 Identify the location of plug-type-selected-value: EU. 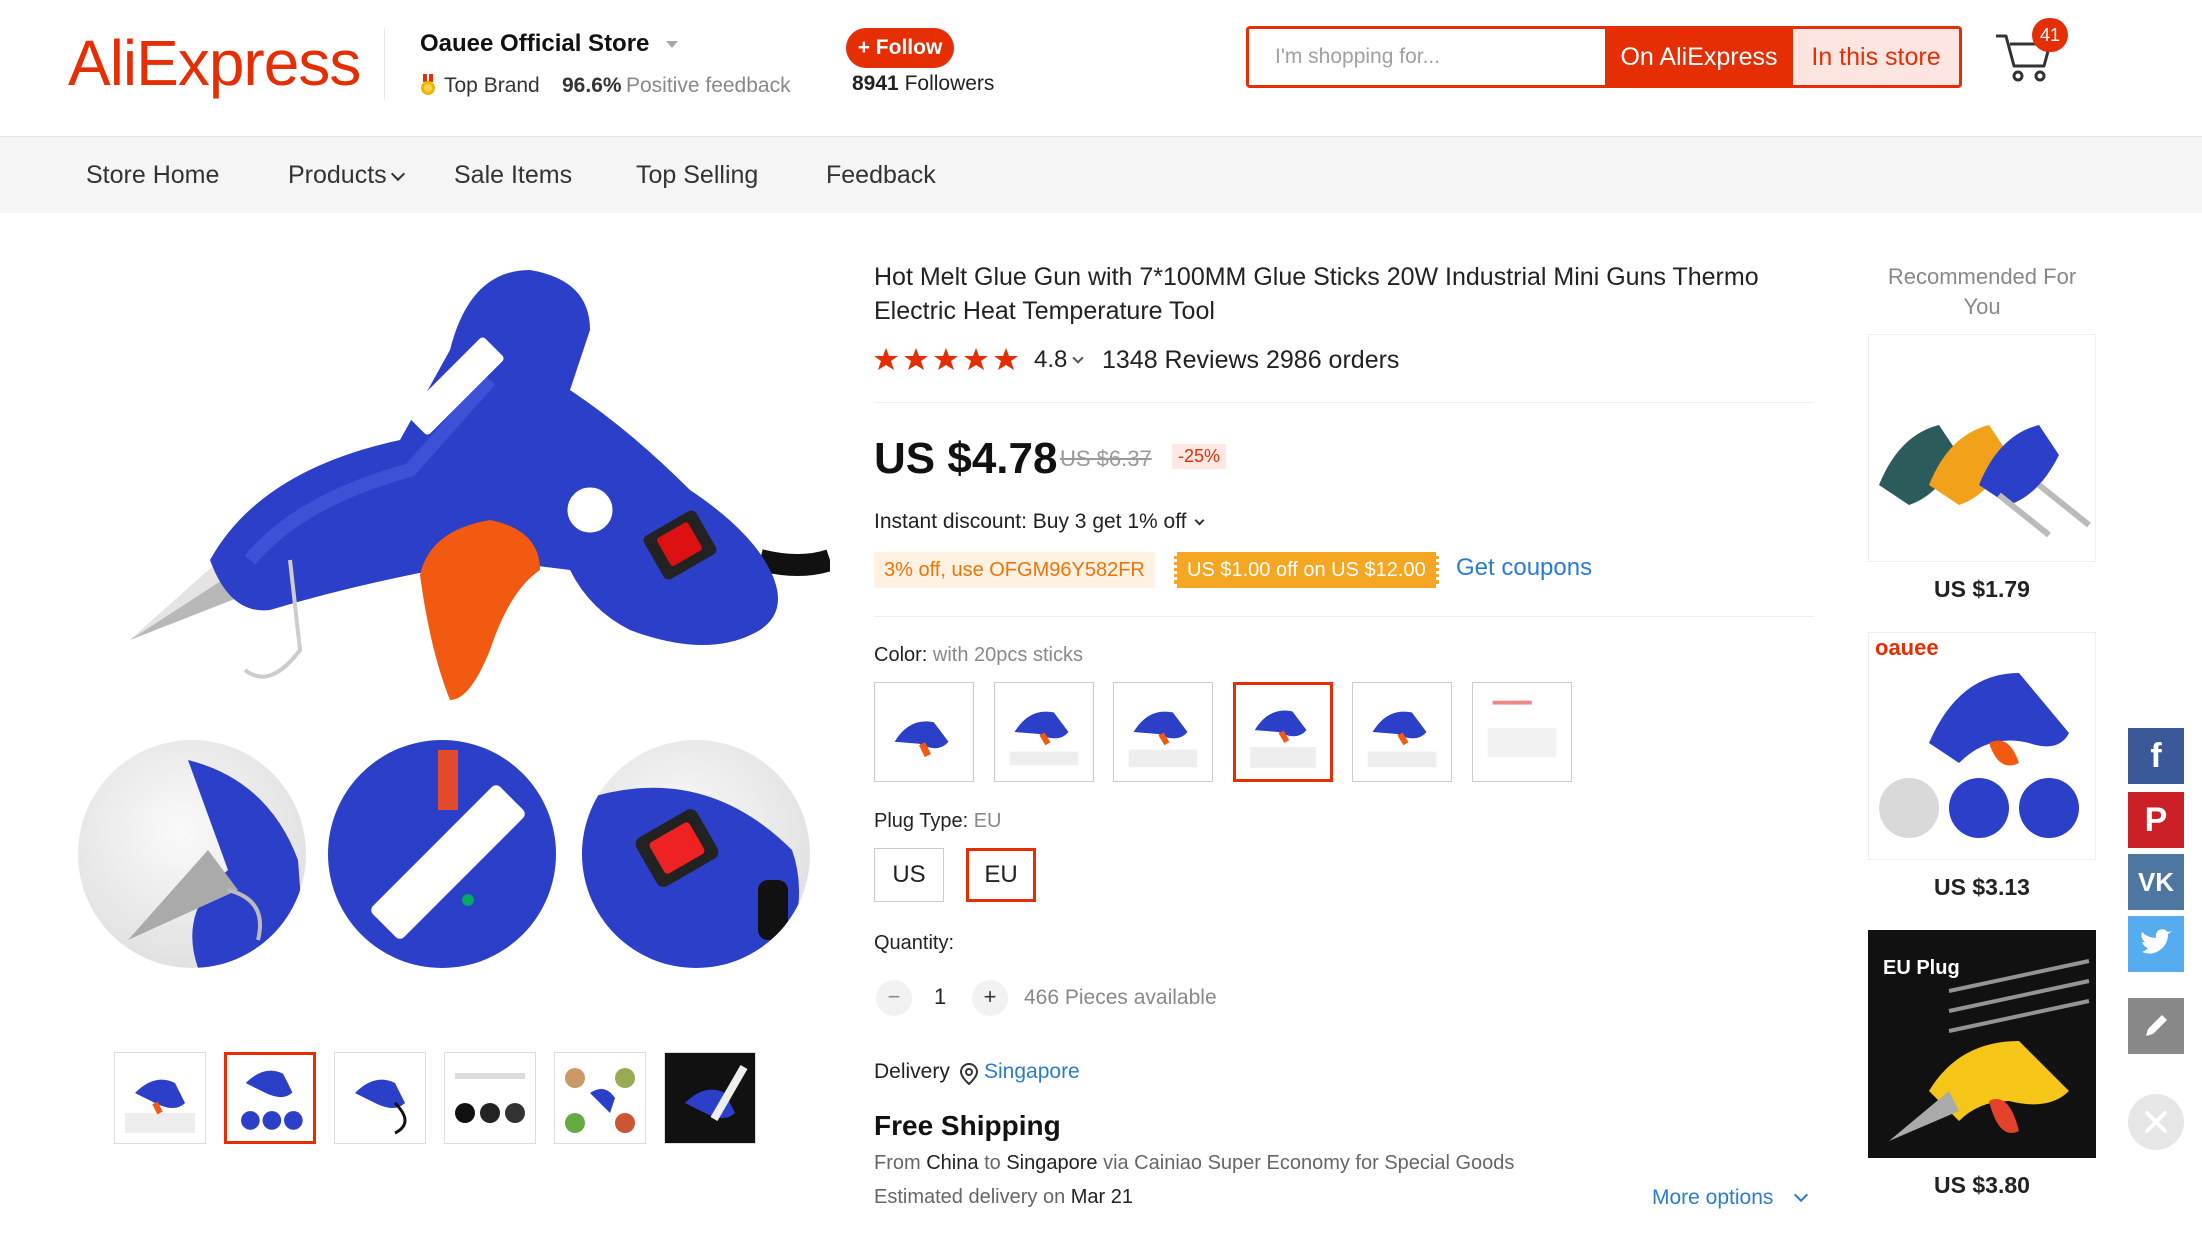
(987, 821).